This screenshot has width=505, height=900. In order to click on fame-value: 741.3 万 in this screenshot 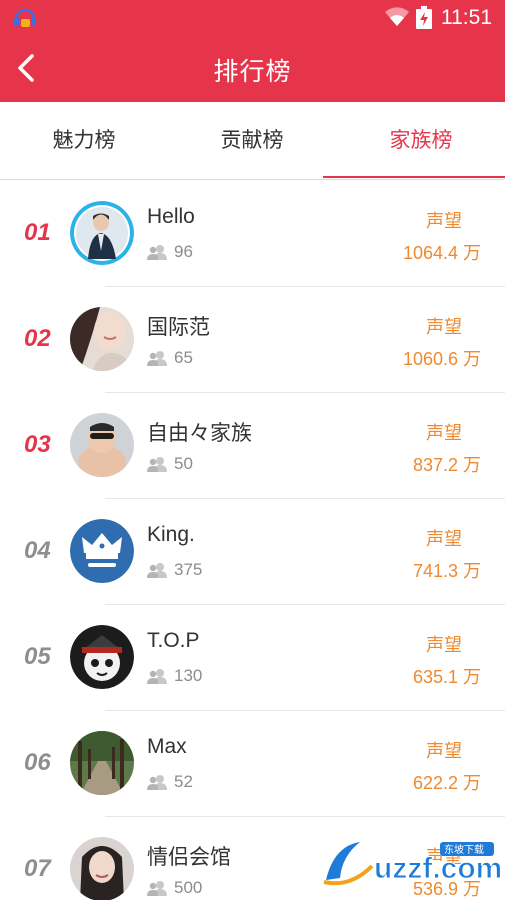, I will do `click(446, 571)`.